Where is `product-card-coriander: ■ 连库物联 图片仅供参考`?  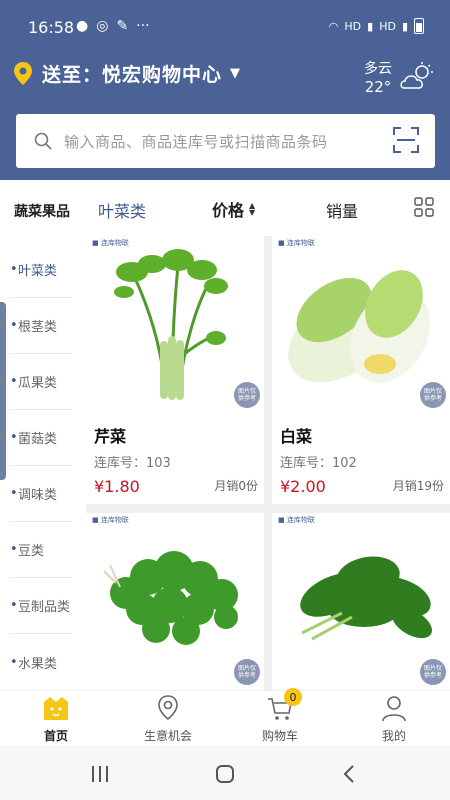
product-card-coriander: ■ 连库物联 图片仅供参考 is located at coordinates (175, 601).